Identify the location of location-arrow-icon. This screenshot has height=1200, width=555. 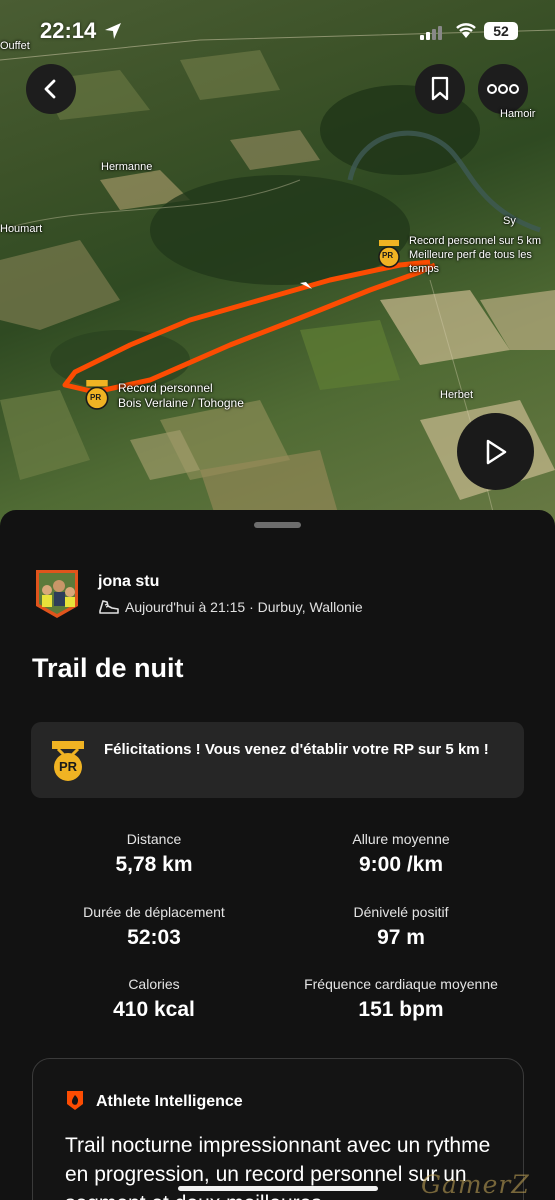
(113, 31).